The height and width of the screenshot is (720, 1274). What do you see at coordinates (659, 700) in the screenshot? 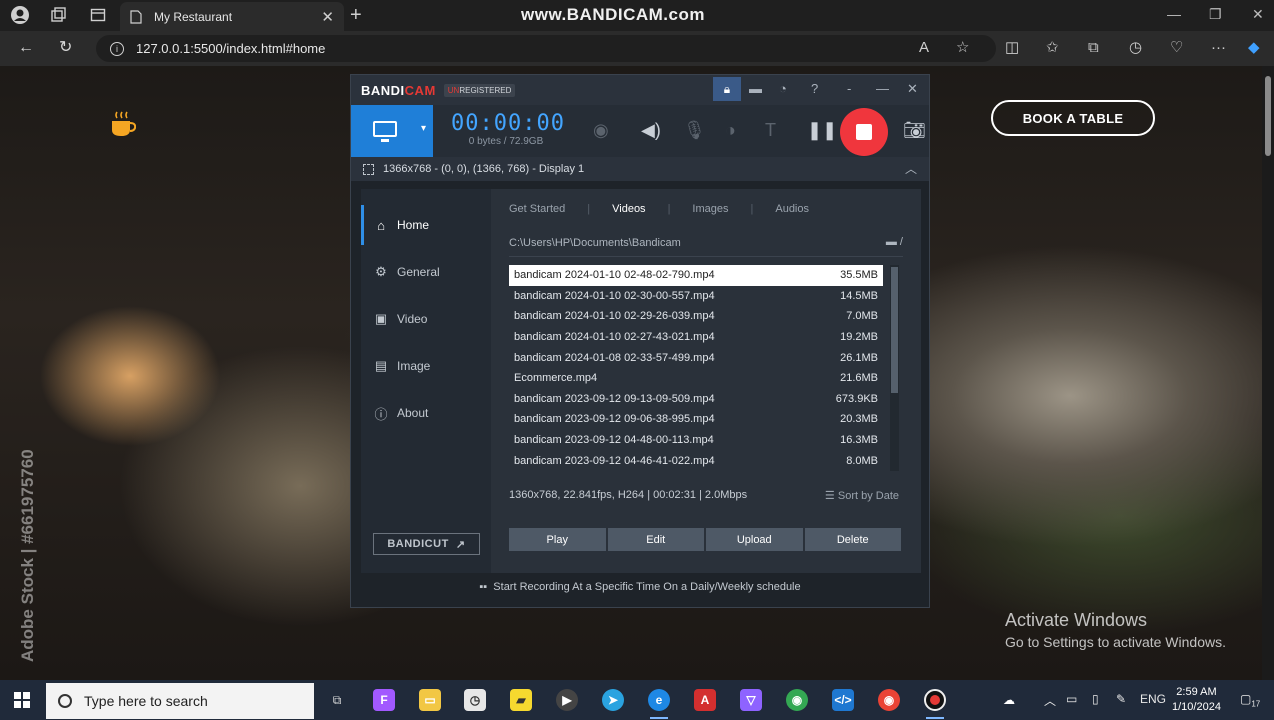
I see `edge-icon: e` at bounding box center [659, 700].